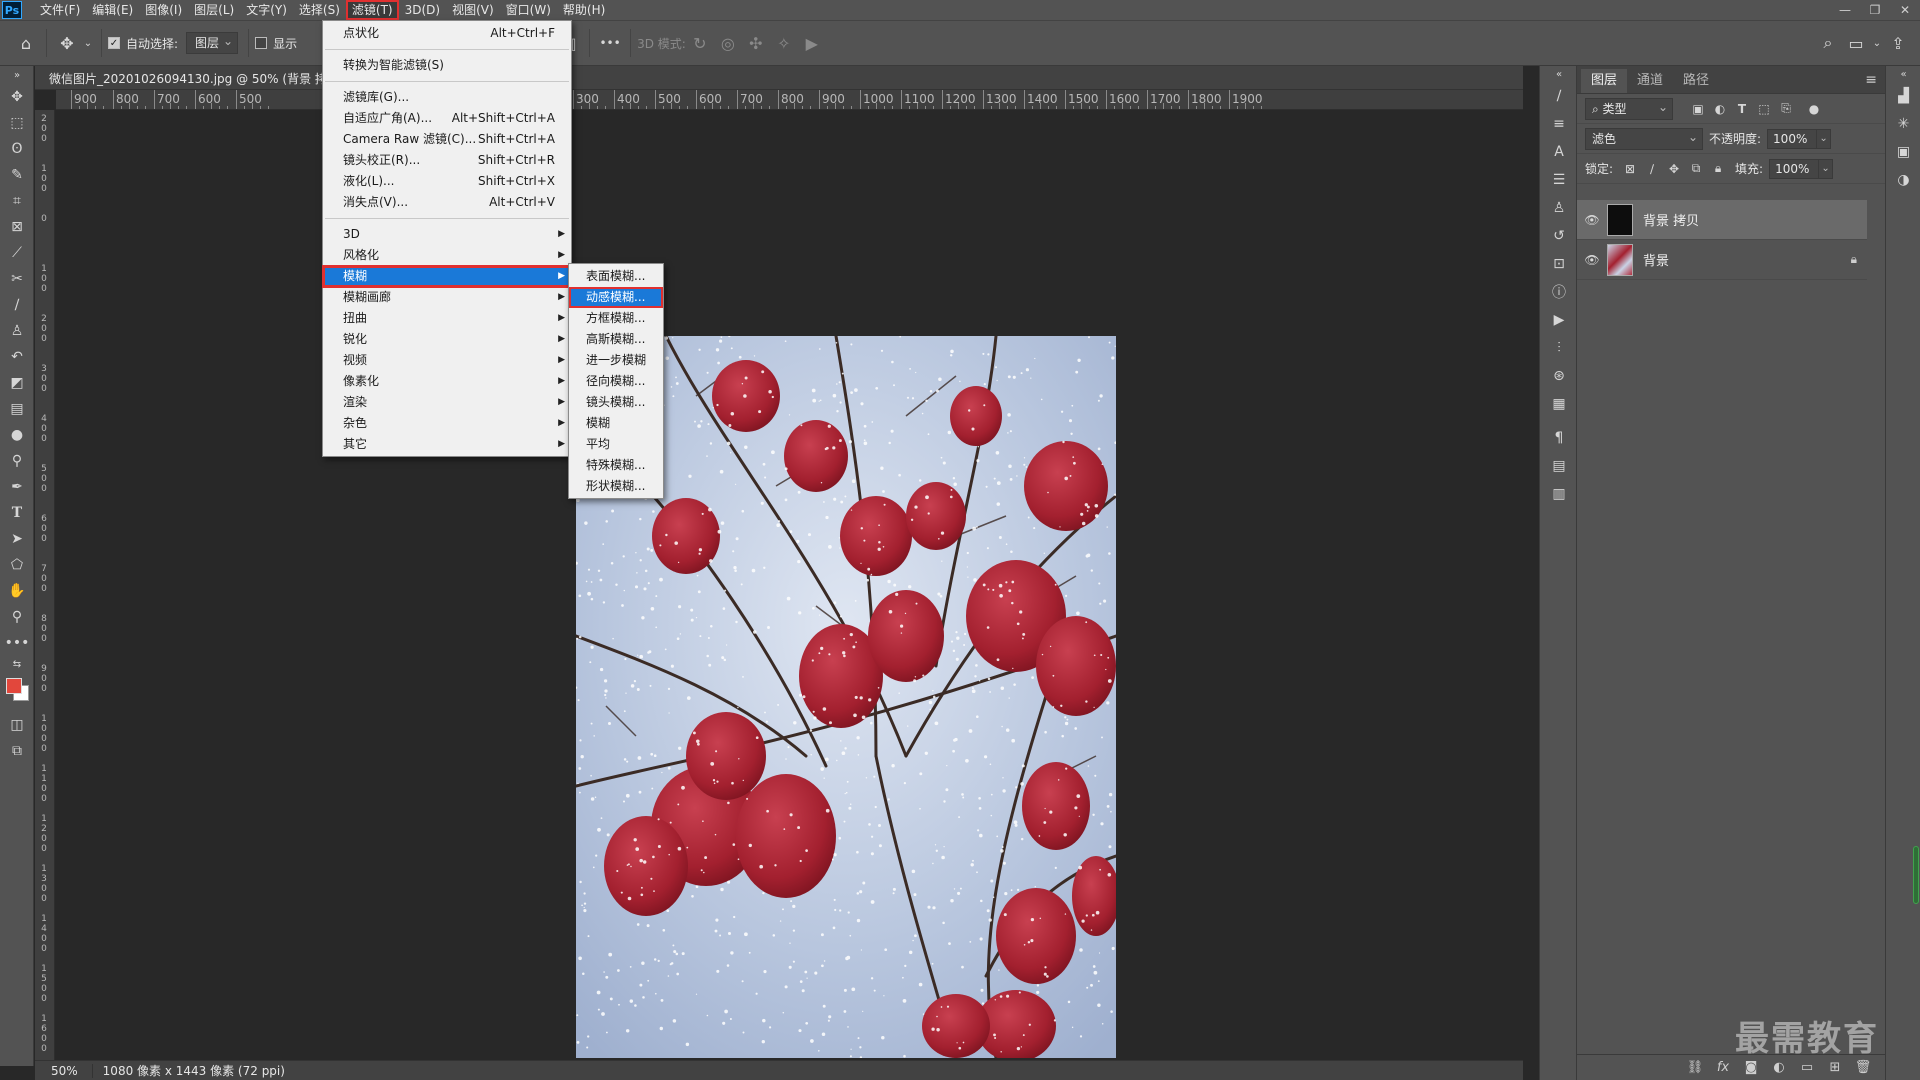  What do you see at coordinates (447, 139) in the screenshot?
I see `filter-menu-item: Camera Raw 滤镜(C)... Shift+Ctrl+A` at bounding box center [447, 139].